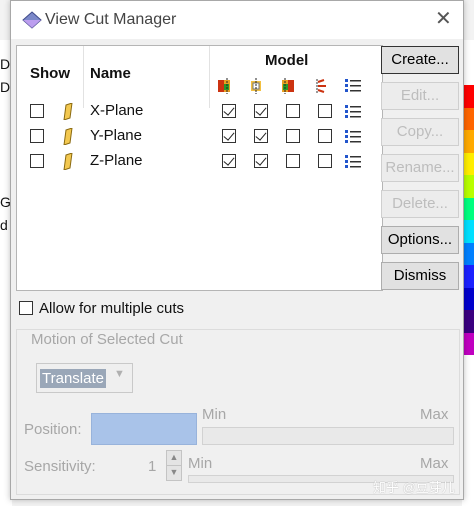 The height and width of the screenshot is (506, 474). Describe the element at coordinates (237, 20) in the screenshot. I see `title-bar: View Cut Manager ✕` at that location.